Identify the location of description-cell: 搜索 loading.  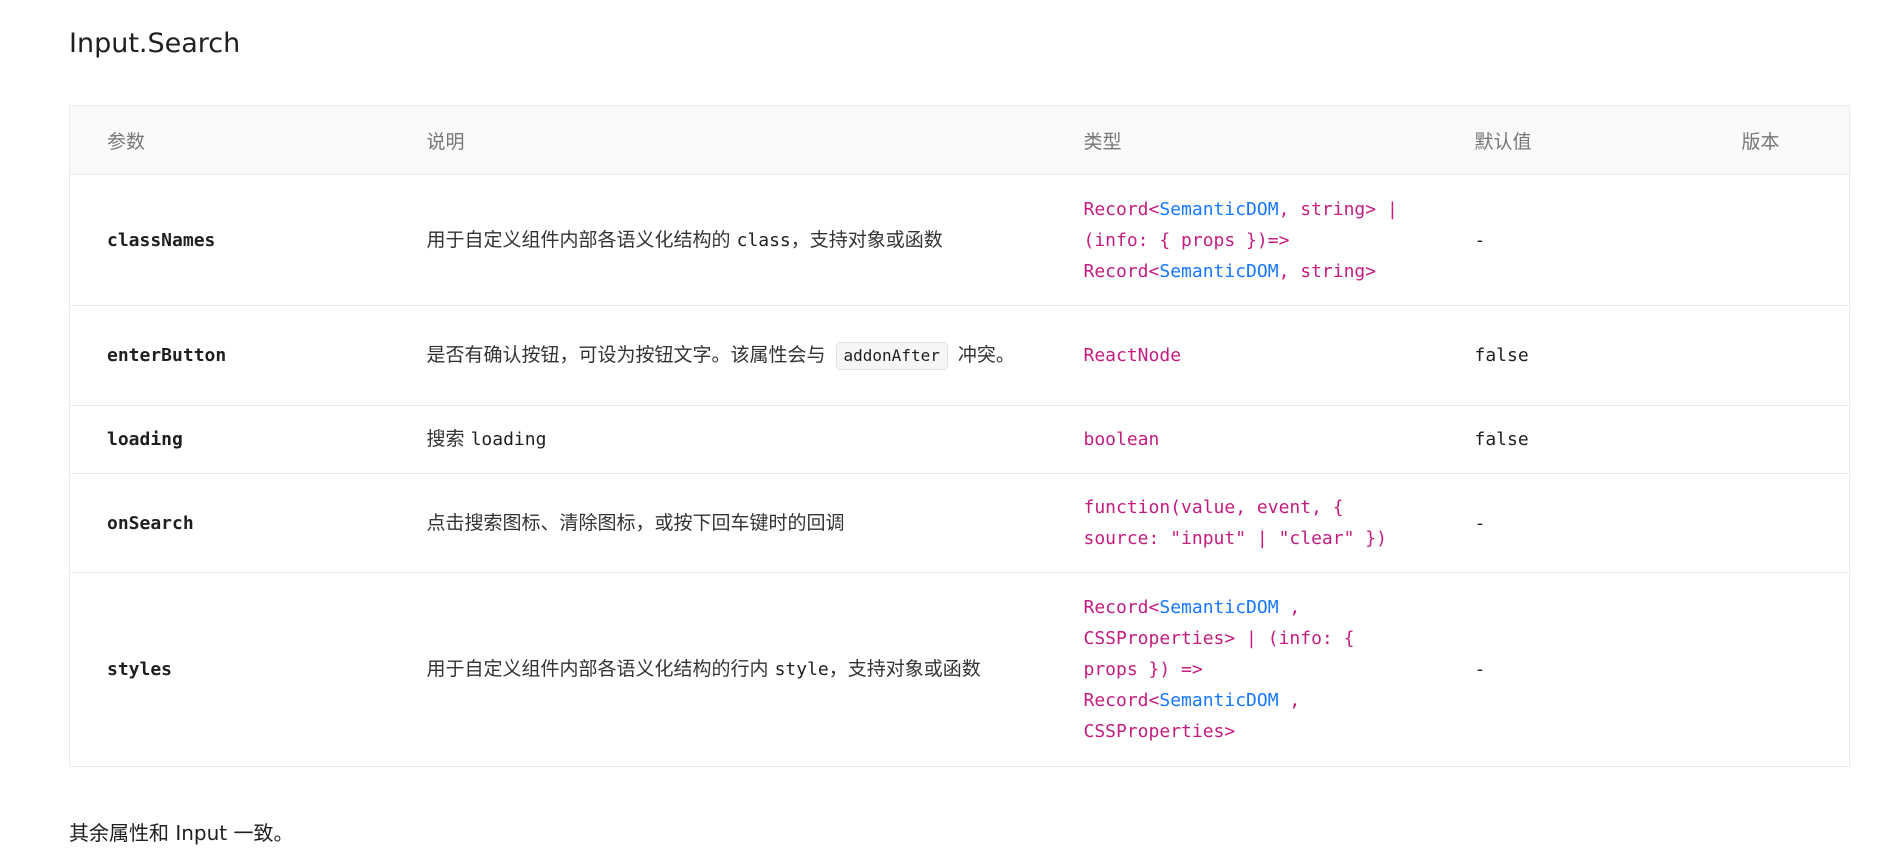
(755, 439).